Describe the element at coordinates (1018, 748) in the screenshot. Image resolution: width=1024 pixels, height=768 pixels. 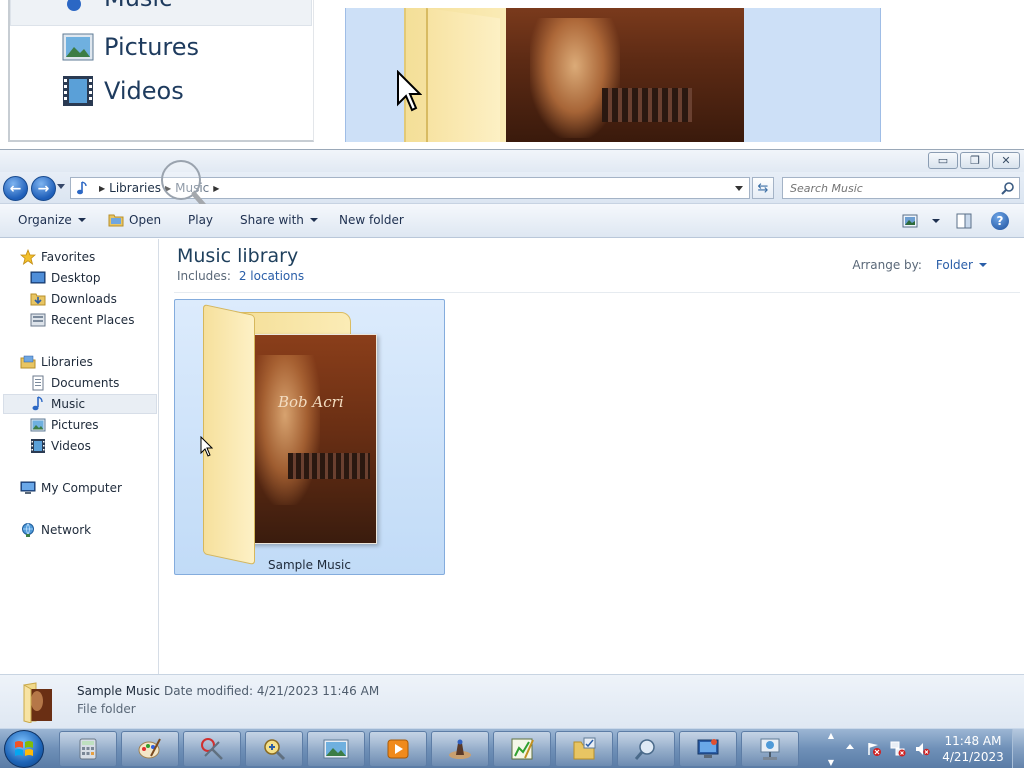
I see `show-desktop-button` at that location.